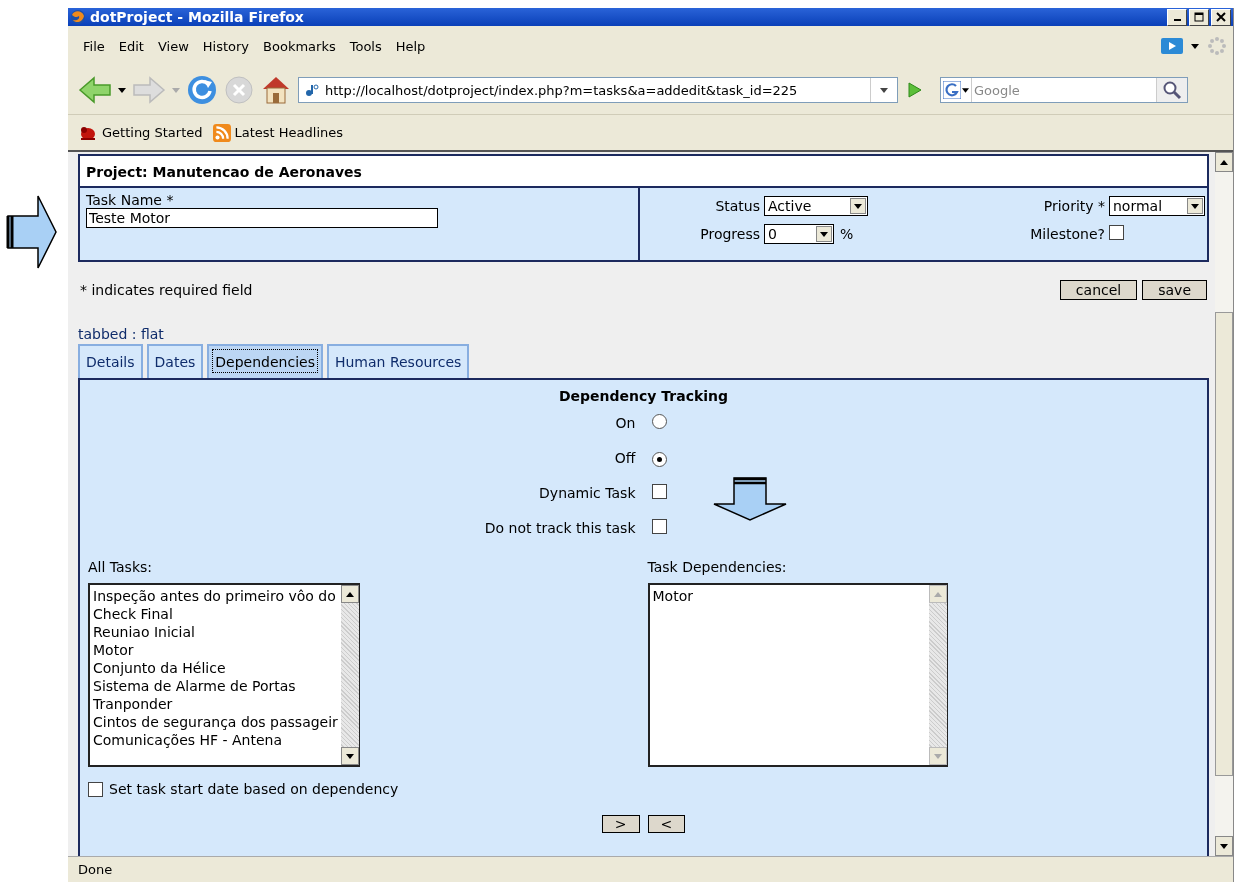 This screenshot has height=882, width=1241. Describe the element at coordinates (737, 206) in the screenshot. I see `status-label: Status` at that location.